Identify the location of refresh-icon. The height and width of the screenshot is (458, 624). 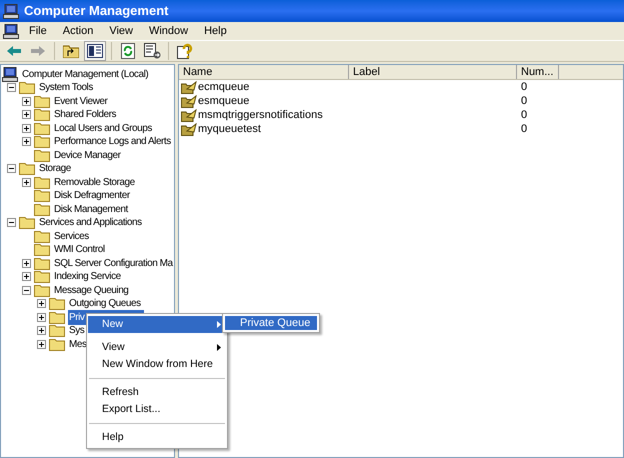
(128, 51).